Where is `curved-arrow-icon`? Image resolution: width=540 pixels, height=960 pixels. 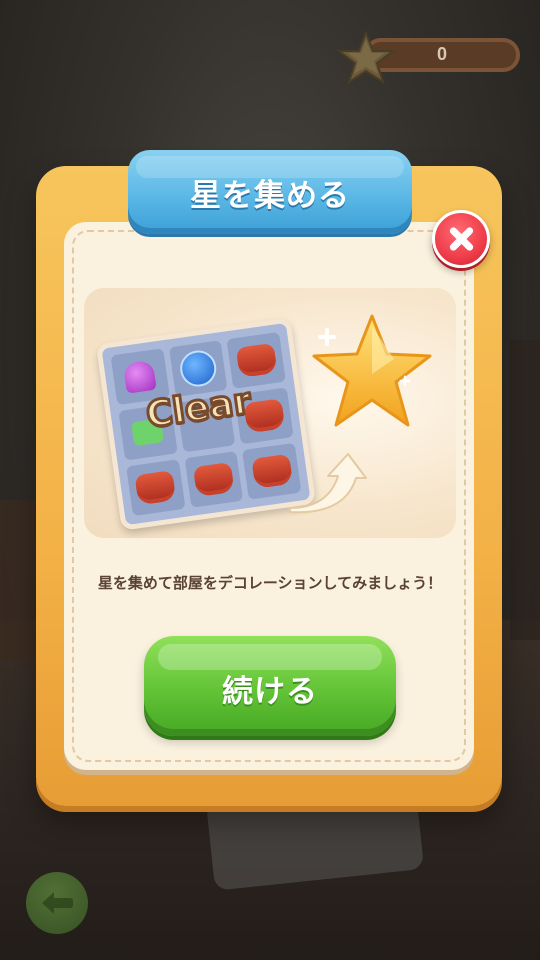
curved-arrow-icon is located at coordinates (328, 483).